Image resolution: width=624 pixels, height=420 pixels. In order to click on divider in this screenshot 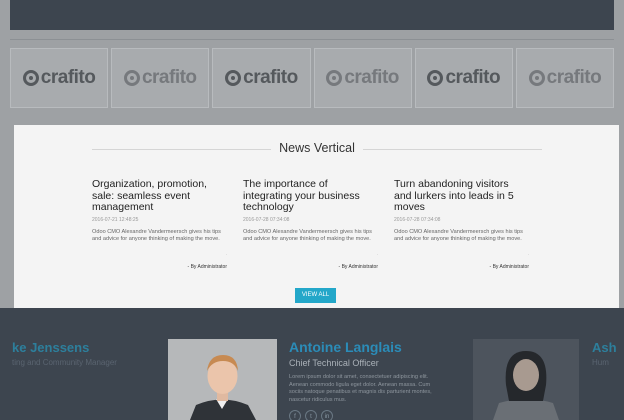, I will do `click(312, 39)`.